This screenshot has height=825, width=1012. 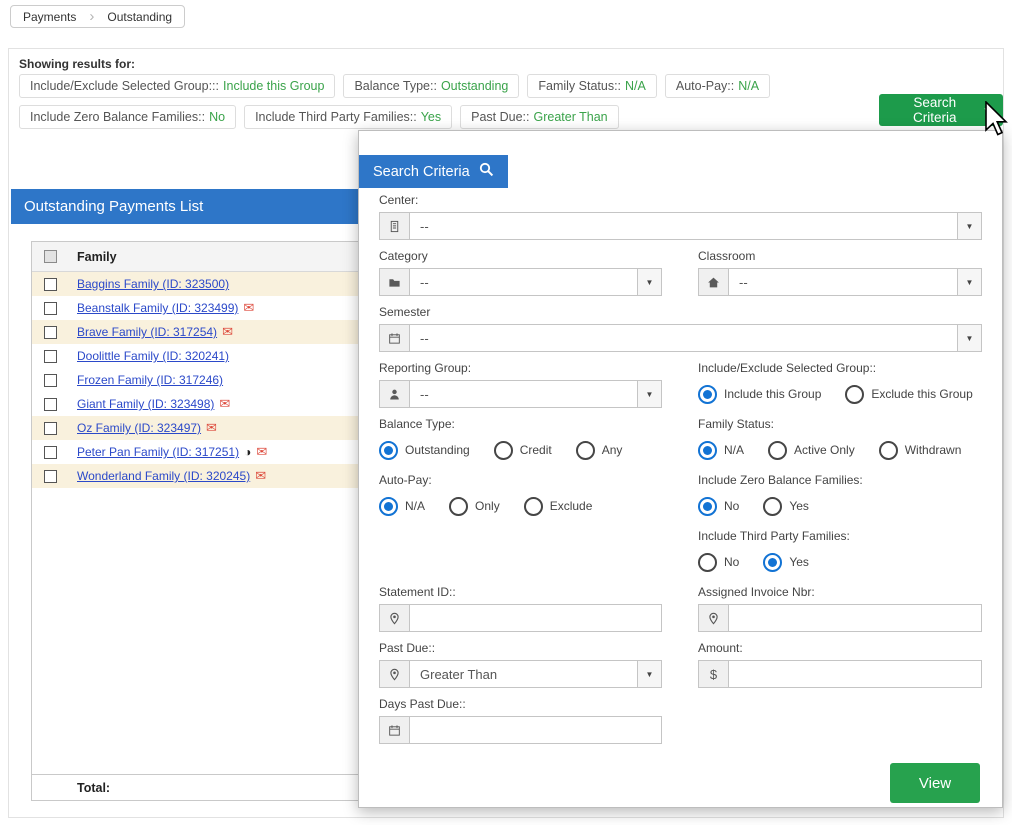 I want to click on radio-label: Exclude this Group, so click(x=922, y=394).